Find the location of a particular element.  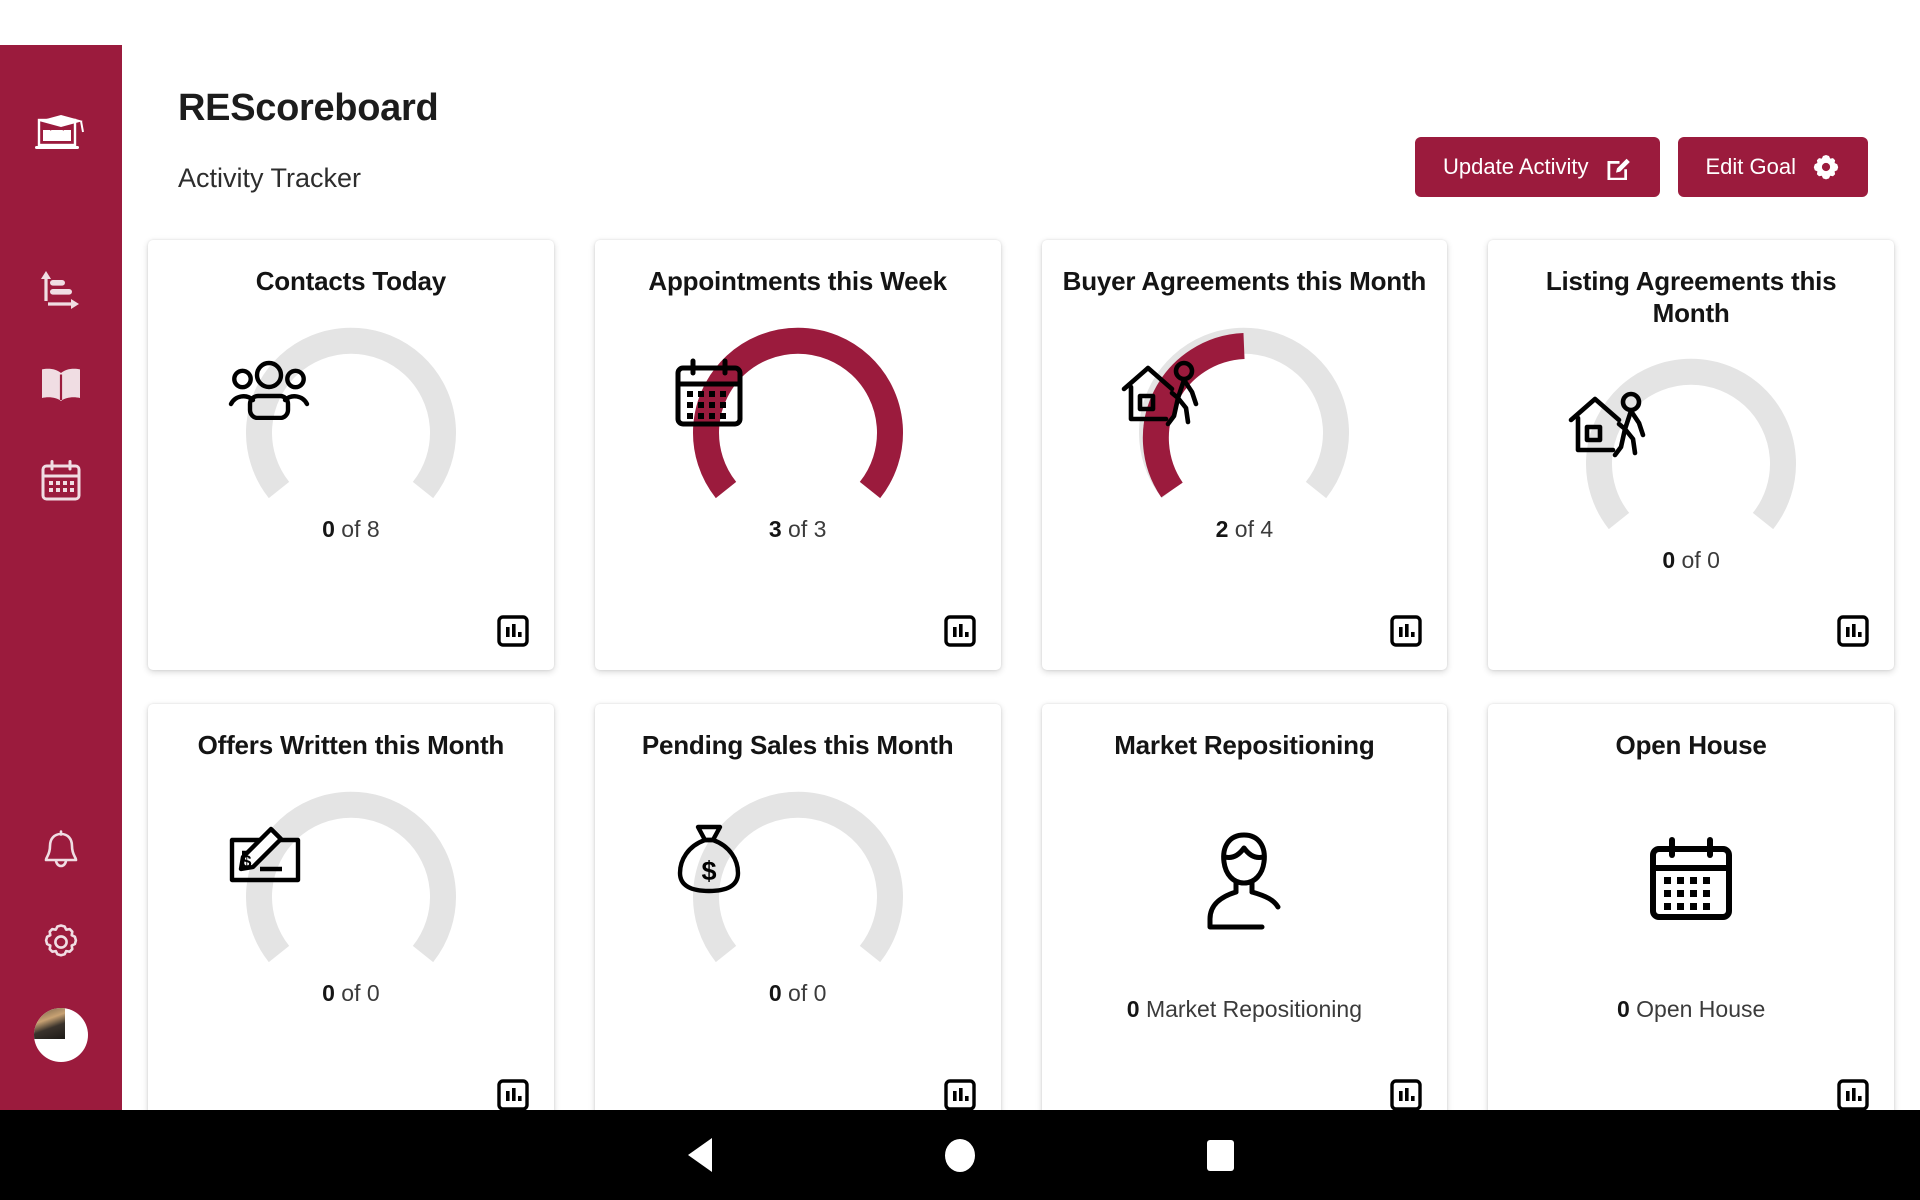

sidebar-bottom-items is located at coordinates (61, 945).